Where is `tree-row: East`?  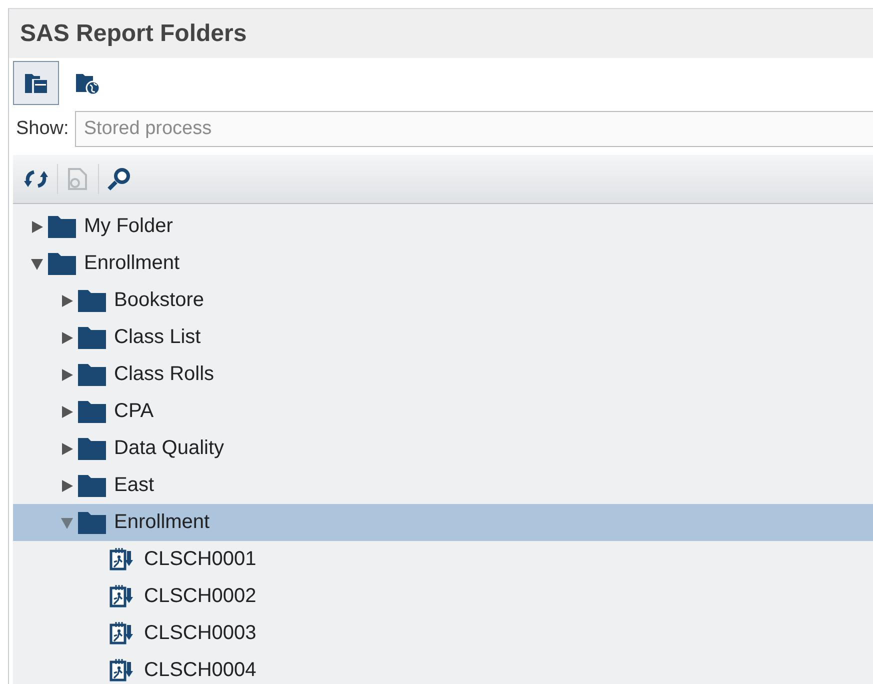 tree-row: East is located at coordinates (443, 485).